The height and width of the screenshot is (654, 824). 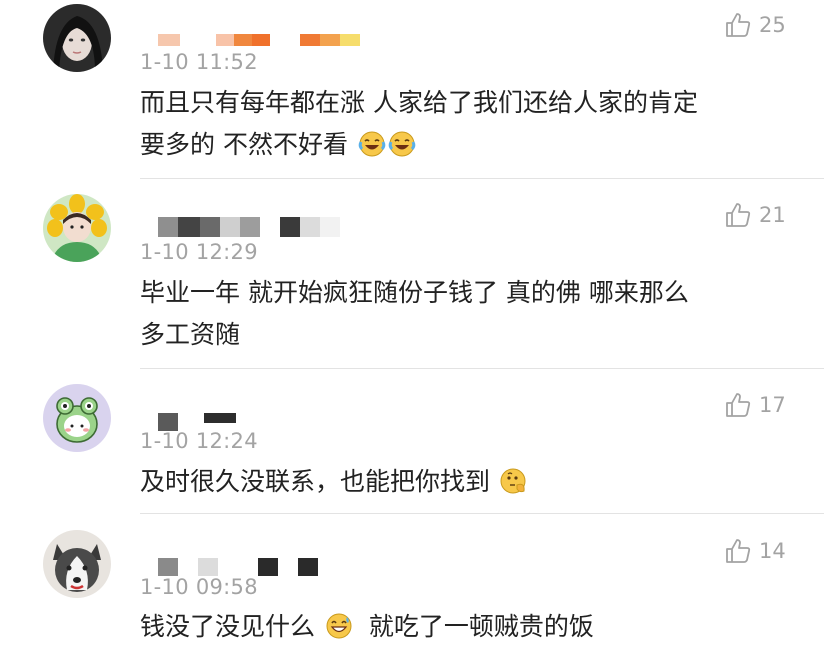 I want to click on comment-text: 钱没了没见什么 就吃了一顿贼贵的饭, so click(x=465, y=629).